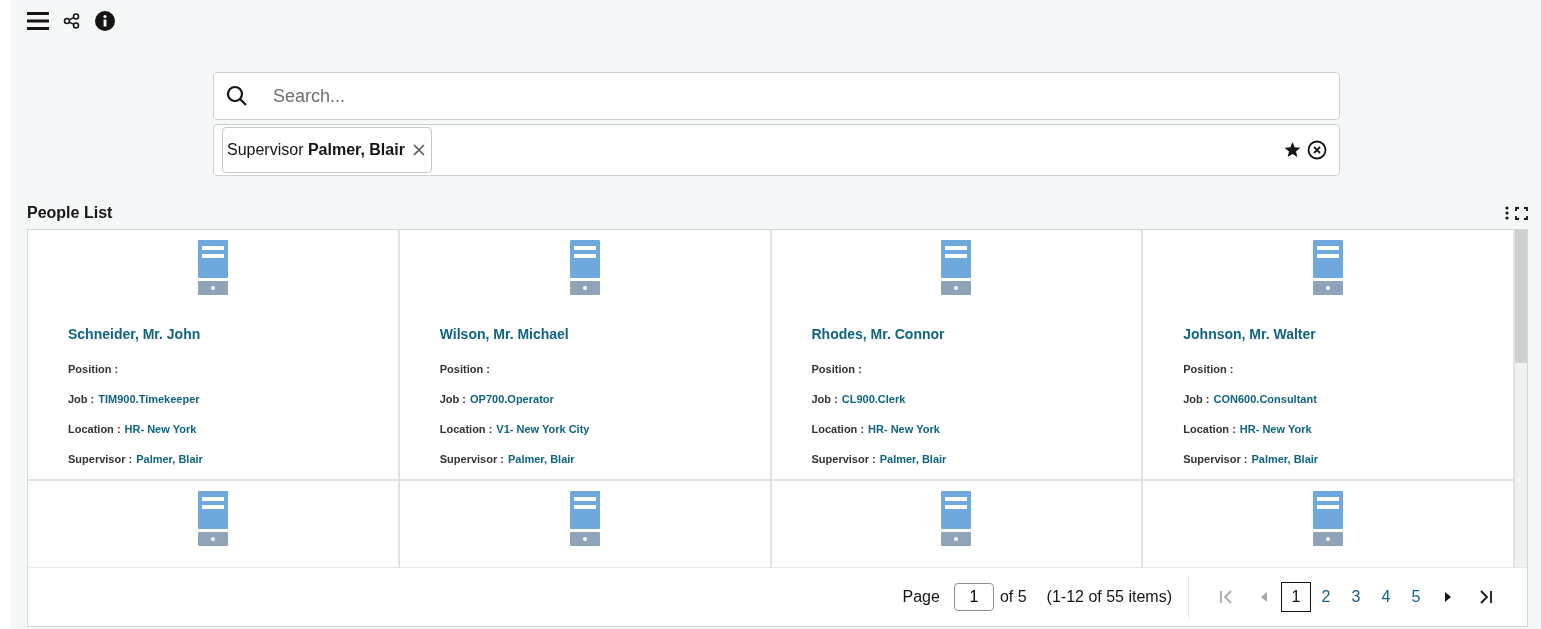 This screenshot has width=1541, height=629. Describe the element at coordinates (1292, 150) in the screenshot. I see `star-icon` at that location.